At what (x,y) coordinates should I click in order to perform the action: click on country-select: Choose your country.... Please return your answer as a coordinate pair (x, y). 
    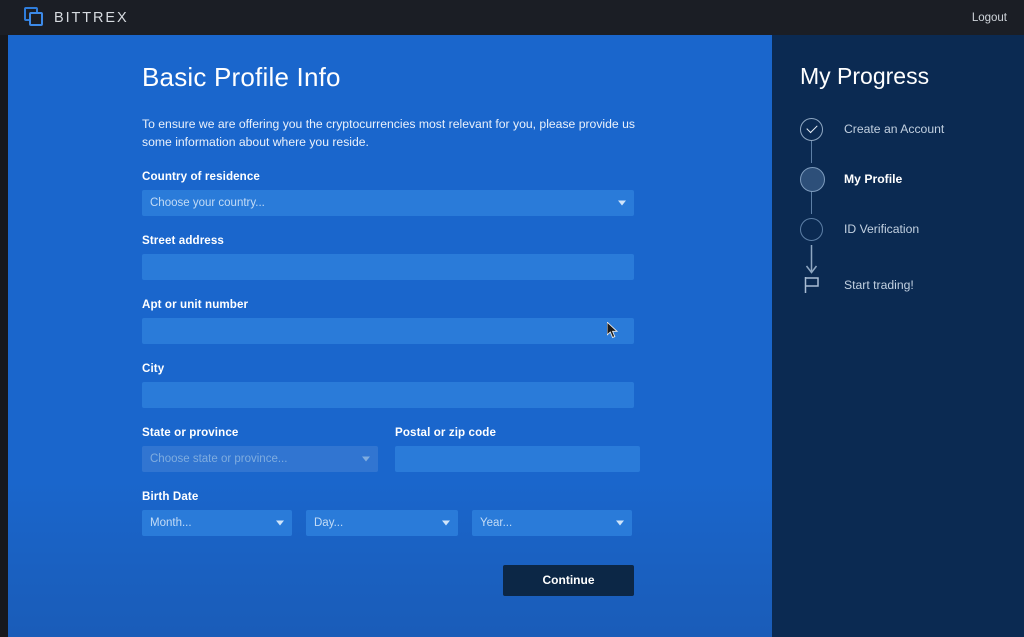
    Looking at the image, I should click on (388, 202).